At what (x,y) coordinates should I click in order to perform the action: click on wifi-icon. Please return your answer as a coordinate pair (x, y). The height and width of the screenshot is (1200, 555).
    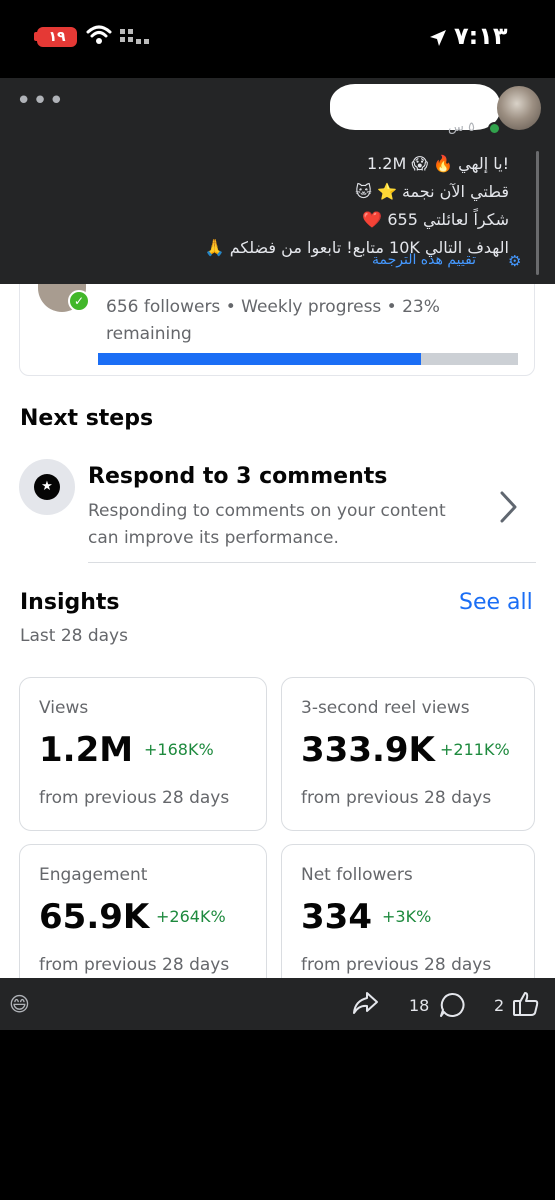
    Looking at the image, I should click on (99, 34).